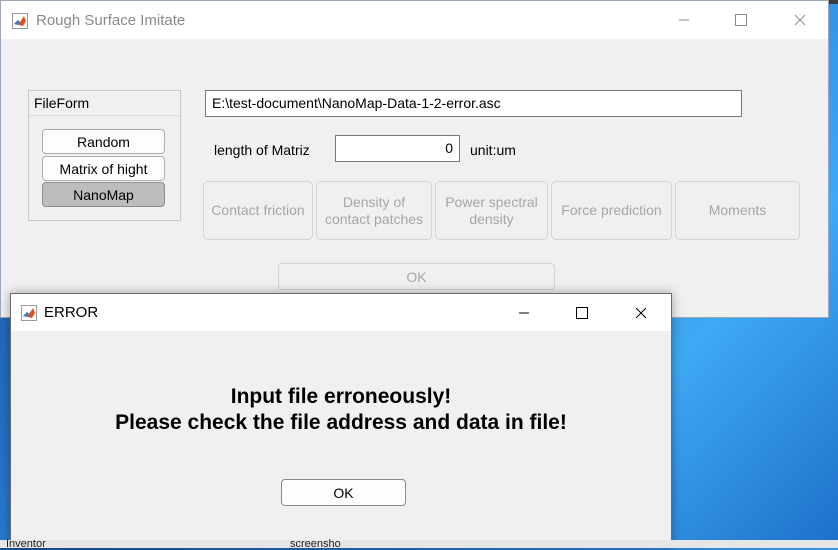 The height and width of the screenshot is (550, 838). I want to click on main-titlebar: Rough Surface Imitate, so click(414, 20).